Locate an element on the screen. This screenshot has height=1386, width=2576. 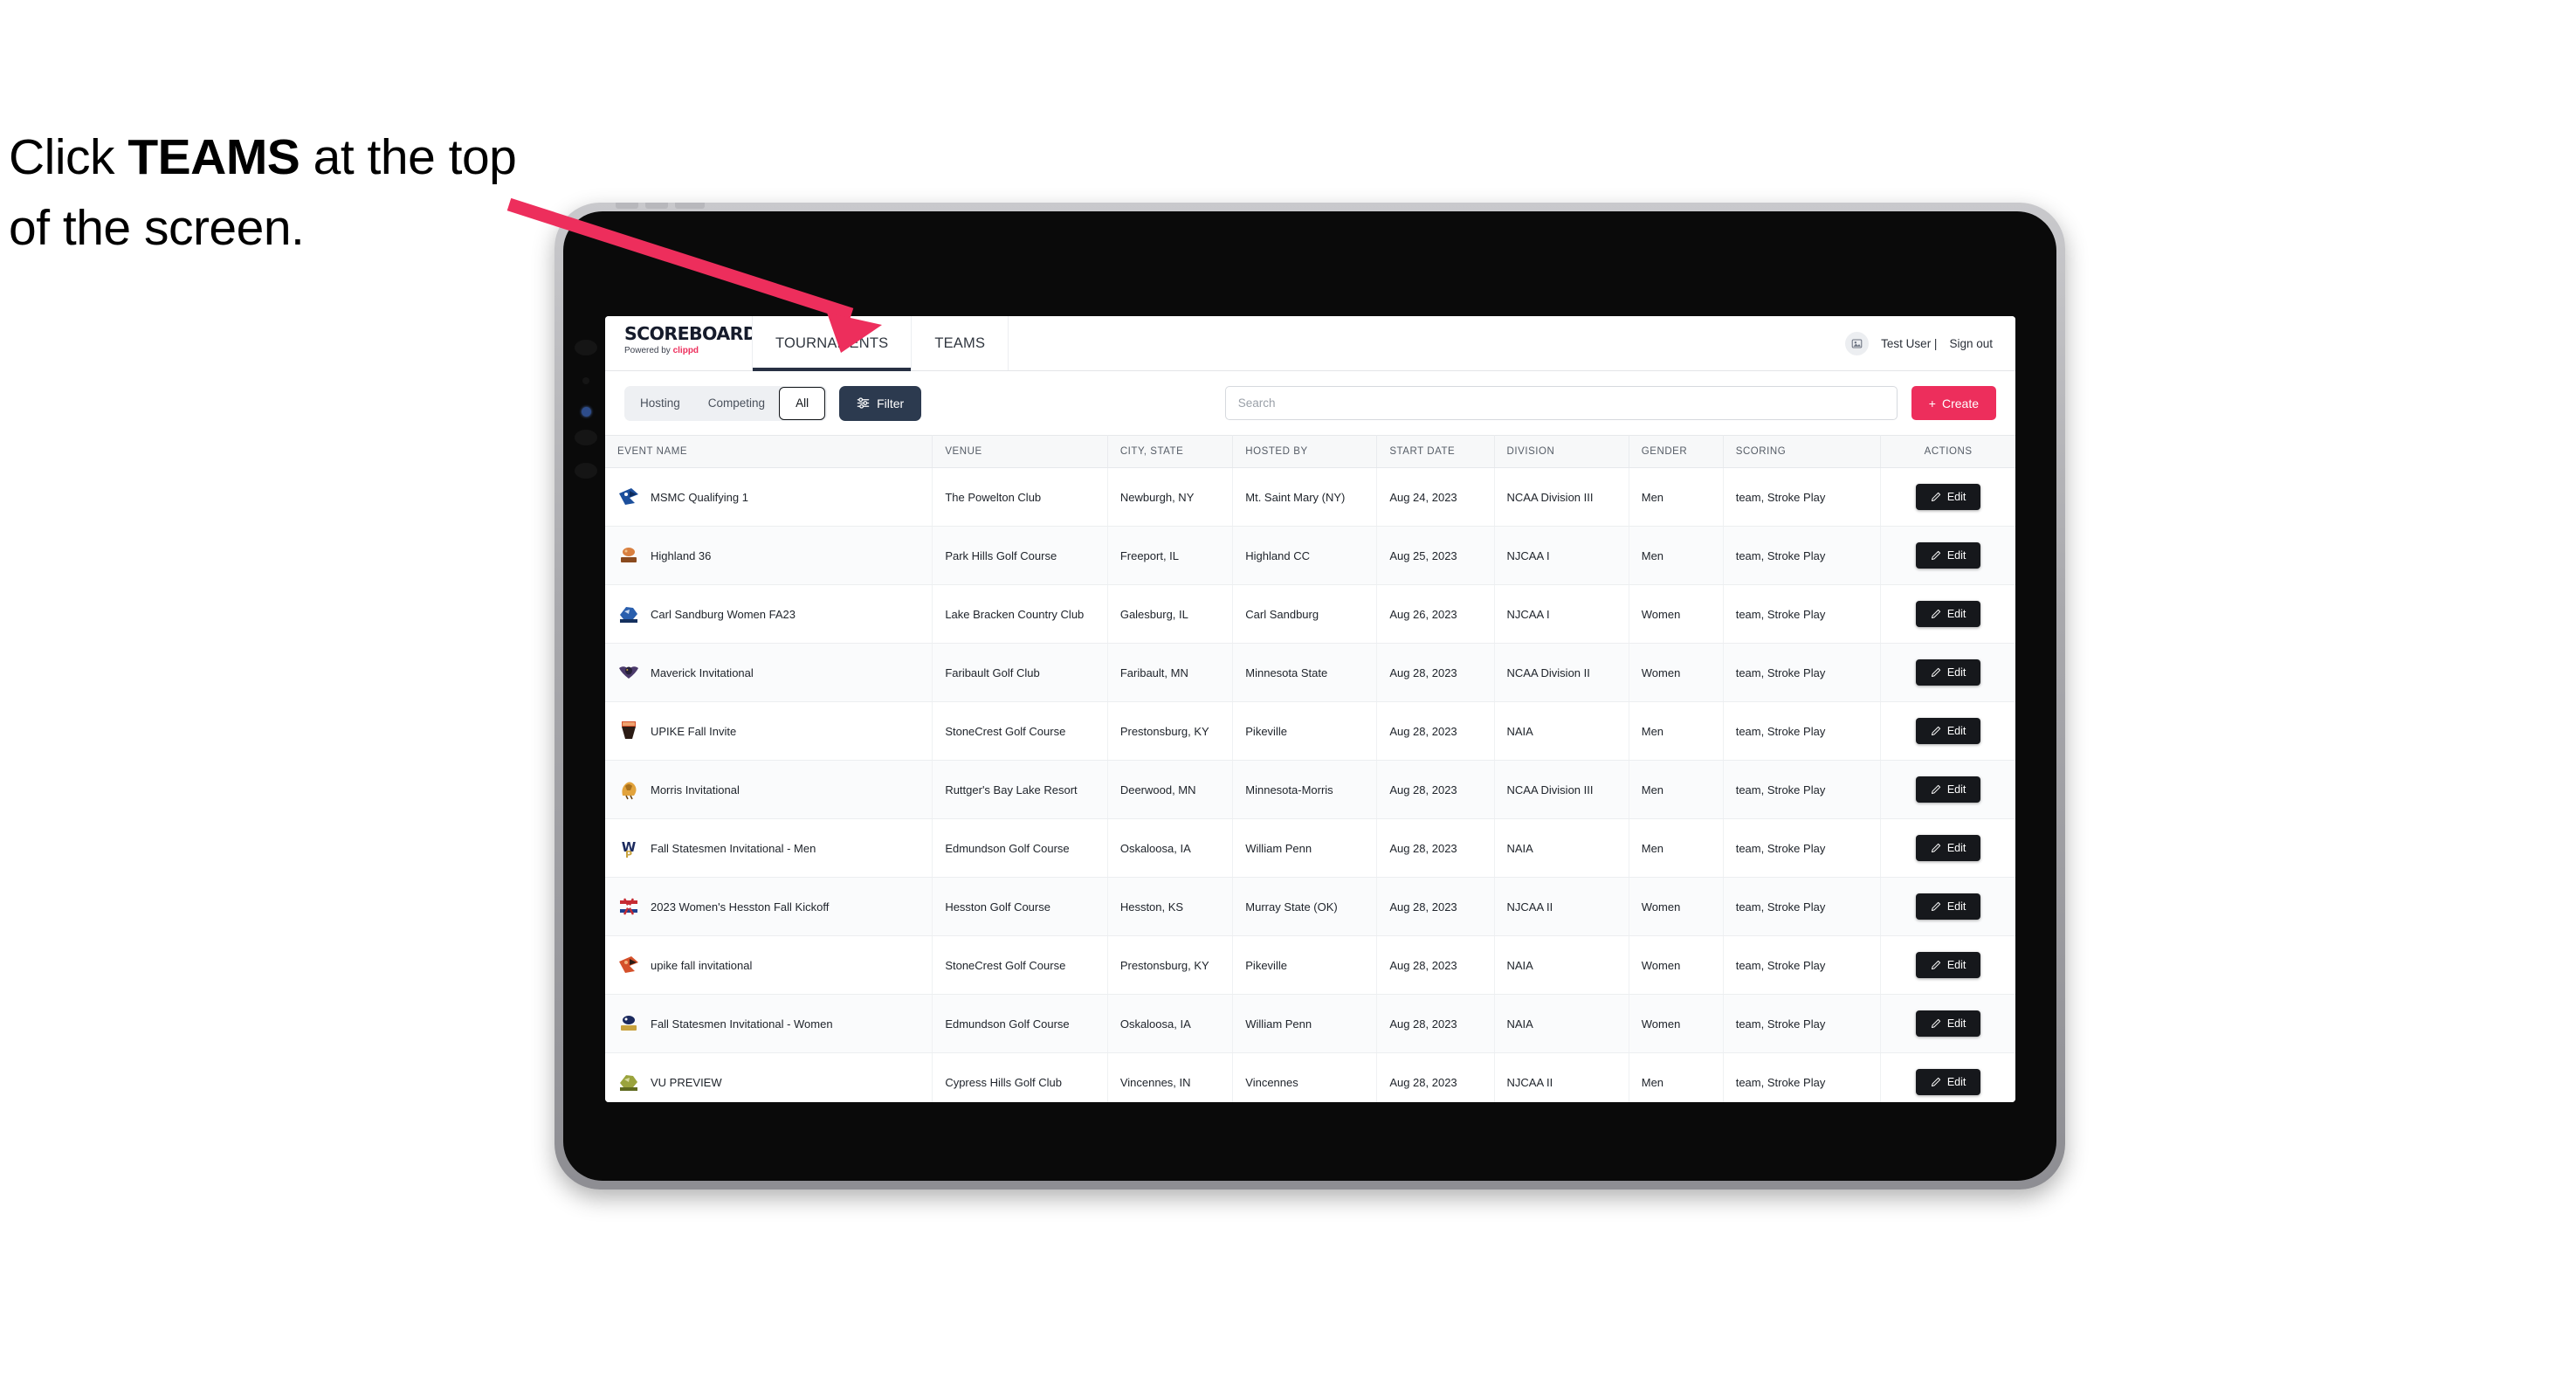
team-logo-icon: WP is located at coordinates (628, 848).